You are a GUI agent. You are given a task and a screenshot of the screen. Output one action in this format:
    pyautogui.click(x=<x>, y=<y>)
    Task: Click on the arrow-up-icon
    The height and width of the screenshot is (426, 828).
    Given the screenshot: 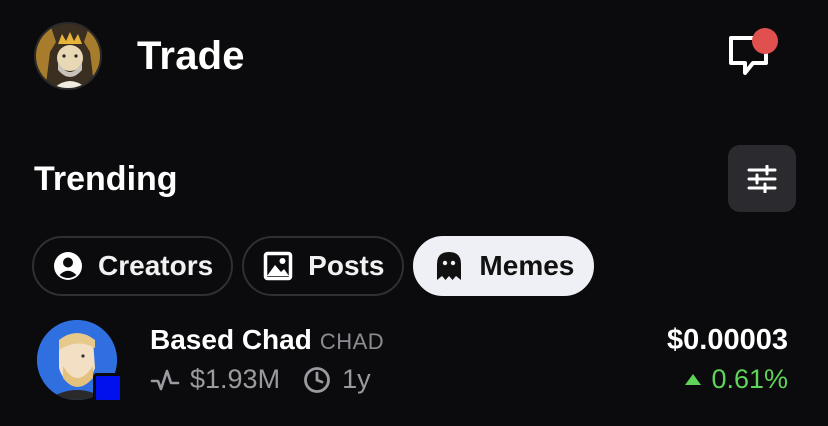 What is the action you would take?
    pyautogui.click(x=693, y=379)
    